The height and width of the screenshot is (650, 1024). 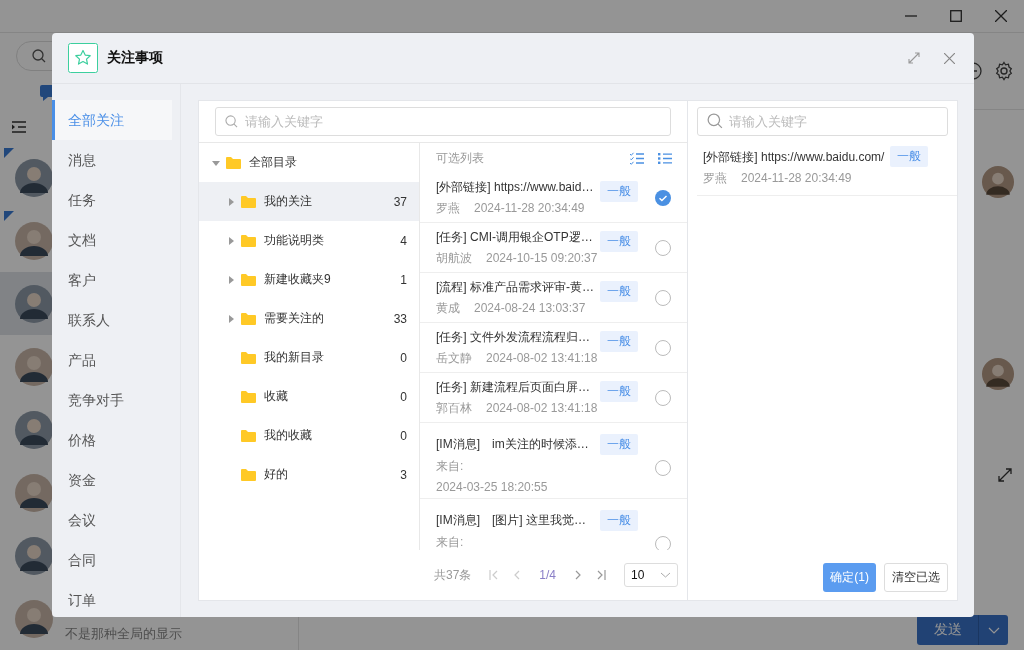 What do you see at coordinates (403, 240) in the screenshot?
I see `item-count: 4` at bounding box center [403, 240].